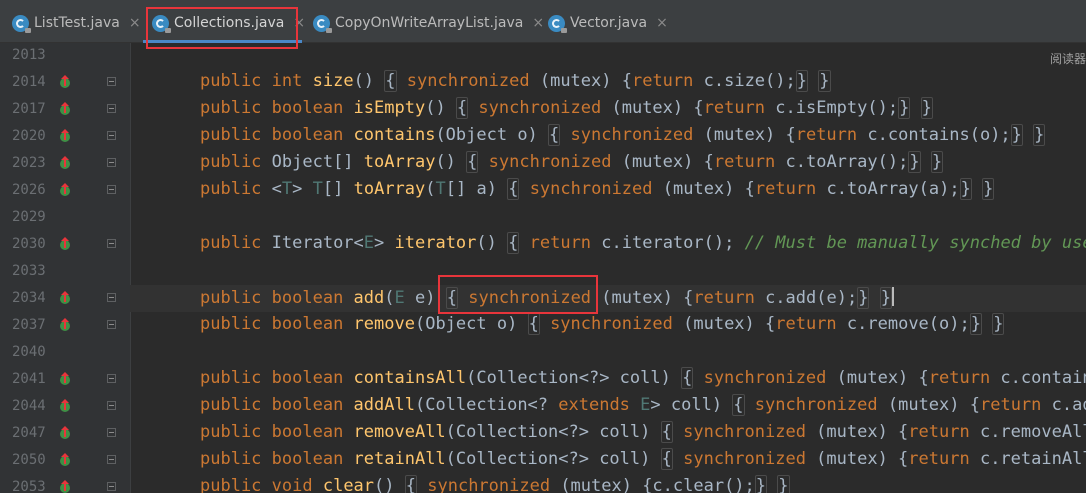  I want to click on code-token: T, so click(287, 189).